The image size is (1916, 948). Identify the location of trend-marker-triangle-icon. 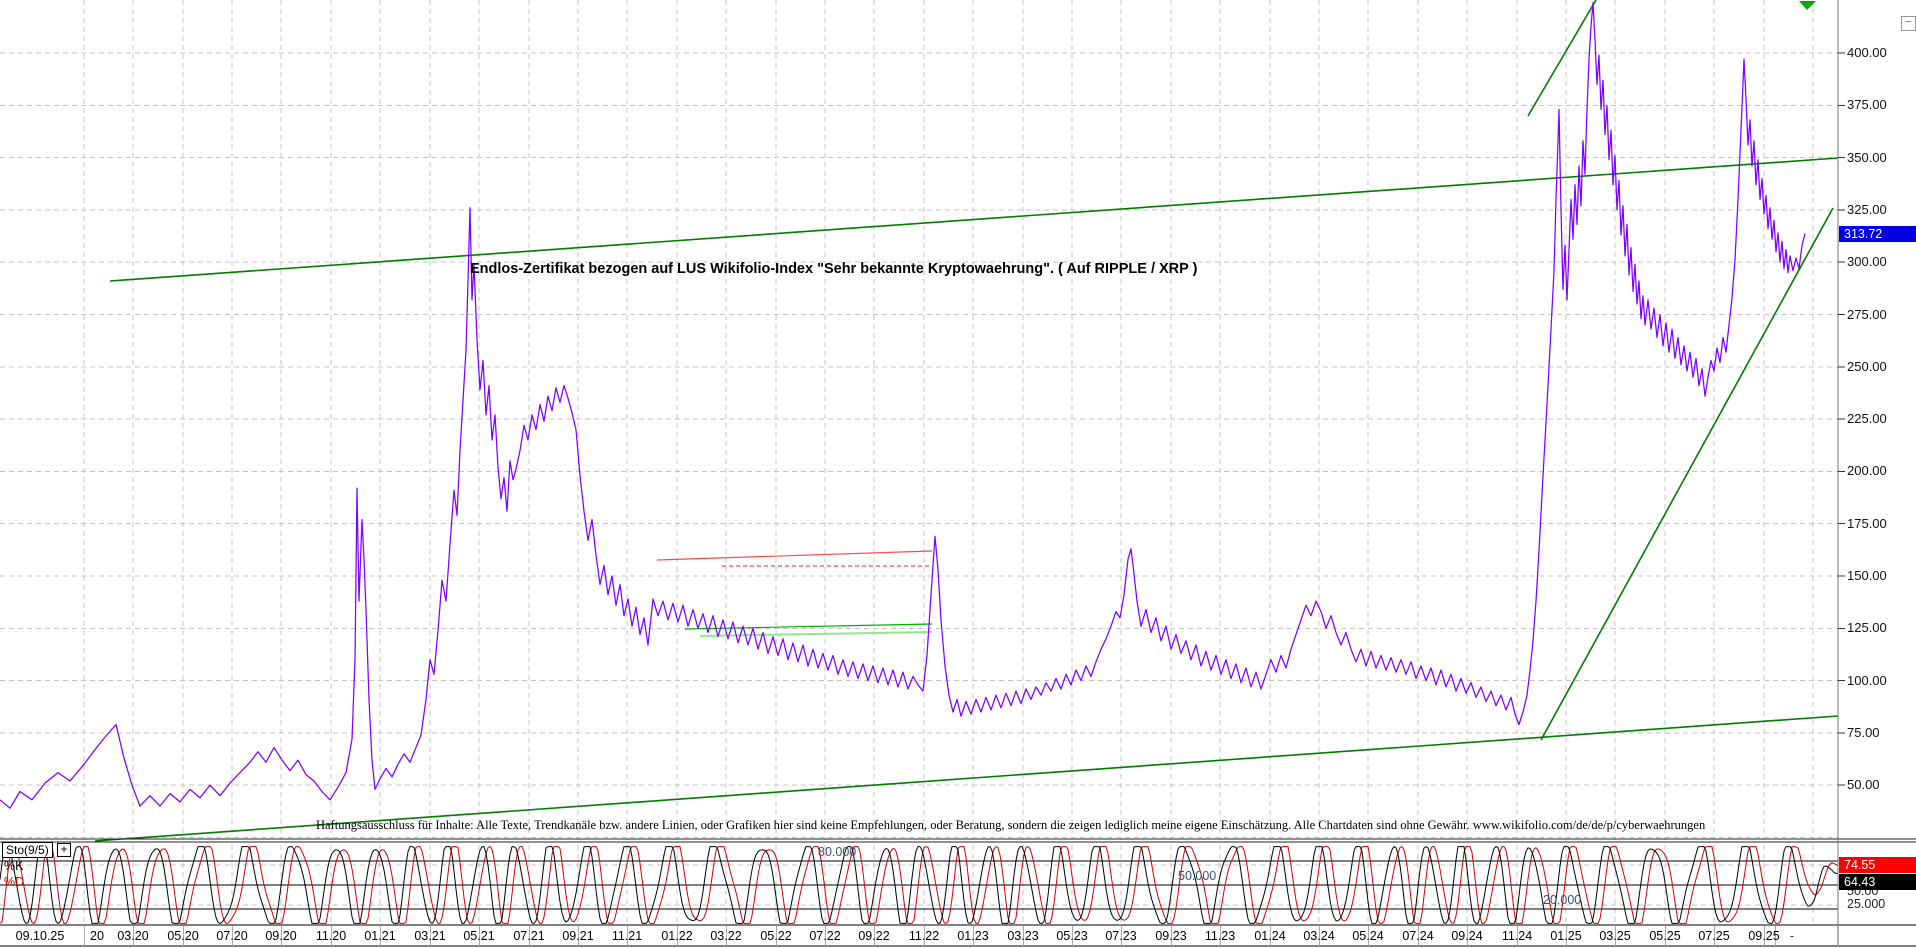
(1807, 5).